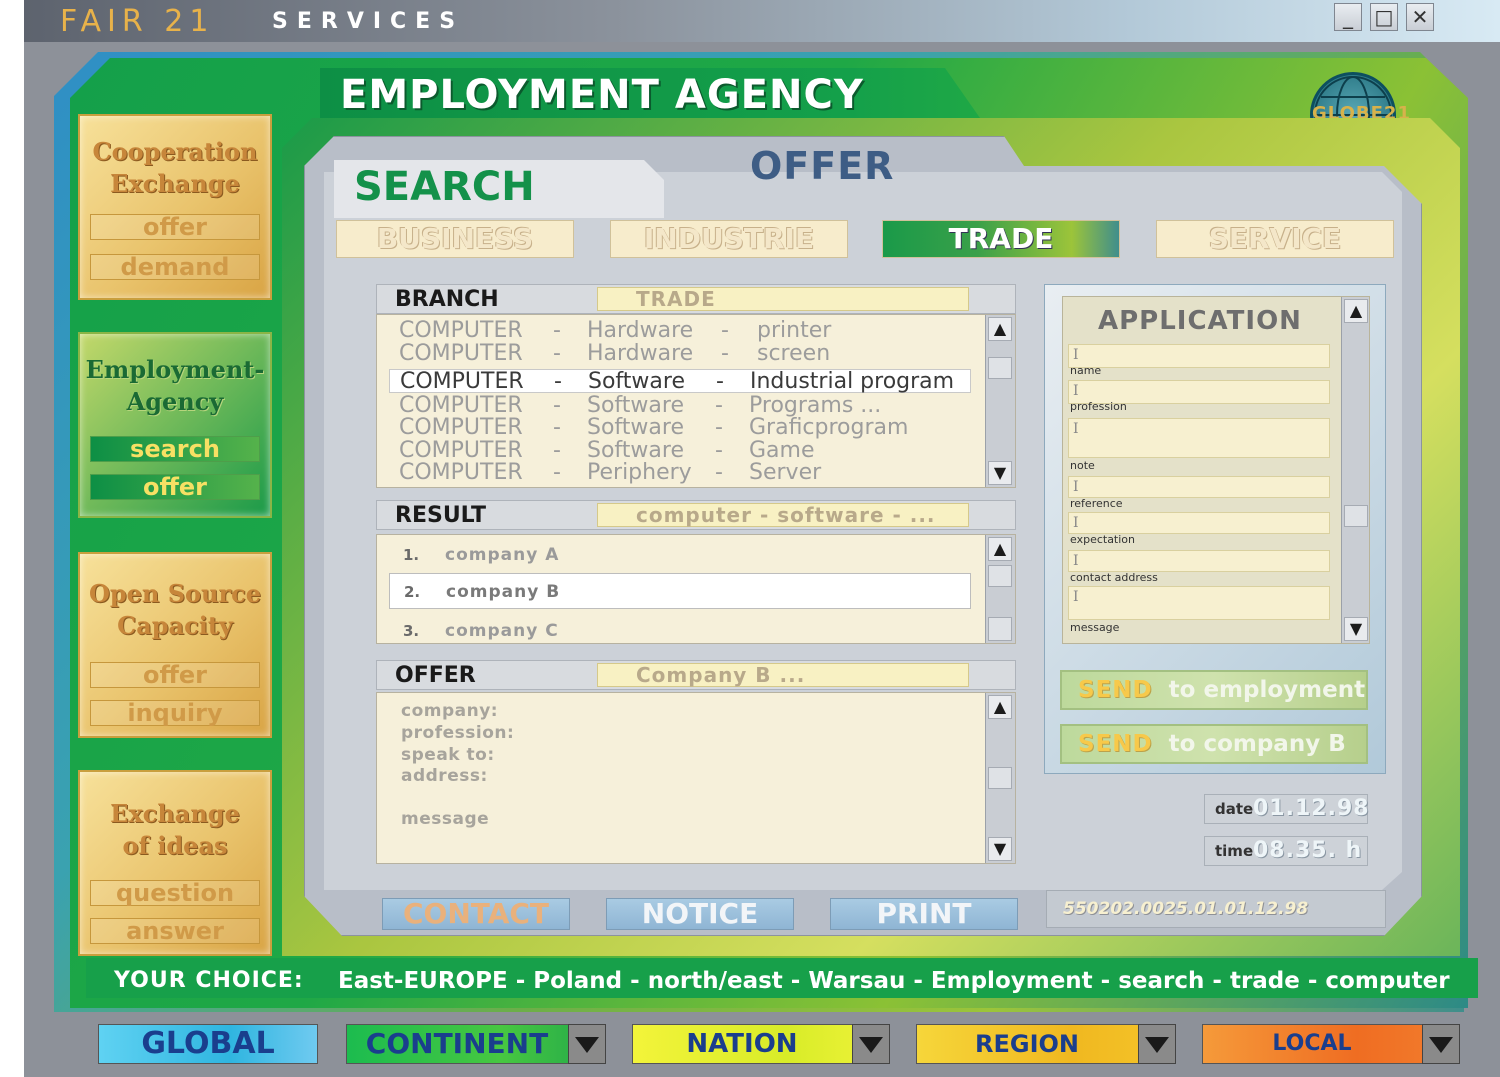 This screenshot has width=1500, height=1077. Describe the element at coordinates (458, 733) in the screenshot. I see `offer-profession-label: profession:` at that location.